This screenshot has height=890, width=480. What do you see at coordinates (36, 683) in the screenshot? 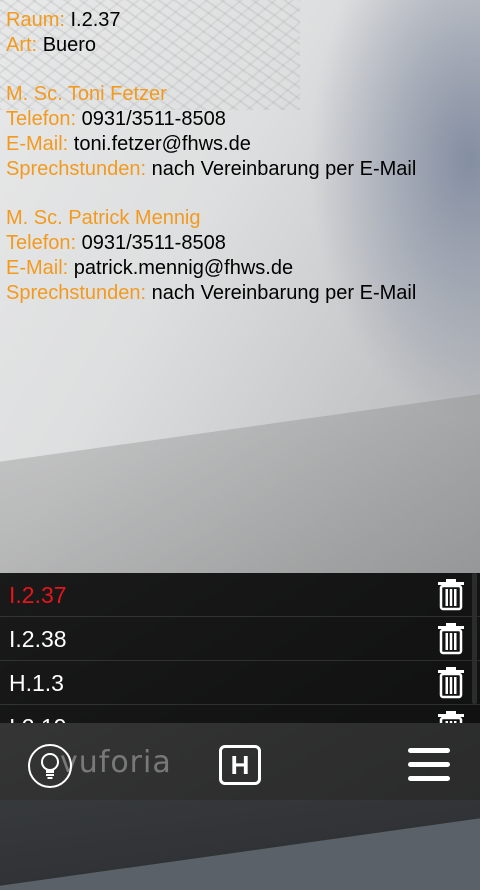
I see `room-name: H.1.3` at bounding box center [36, 683].